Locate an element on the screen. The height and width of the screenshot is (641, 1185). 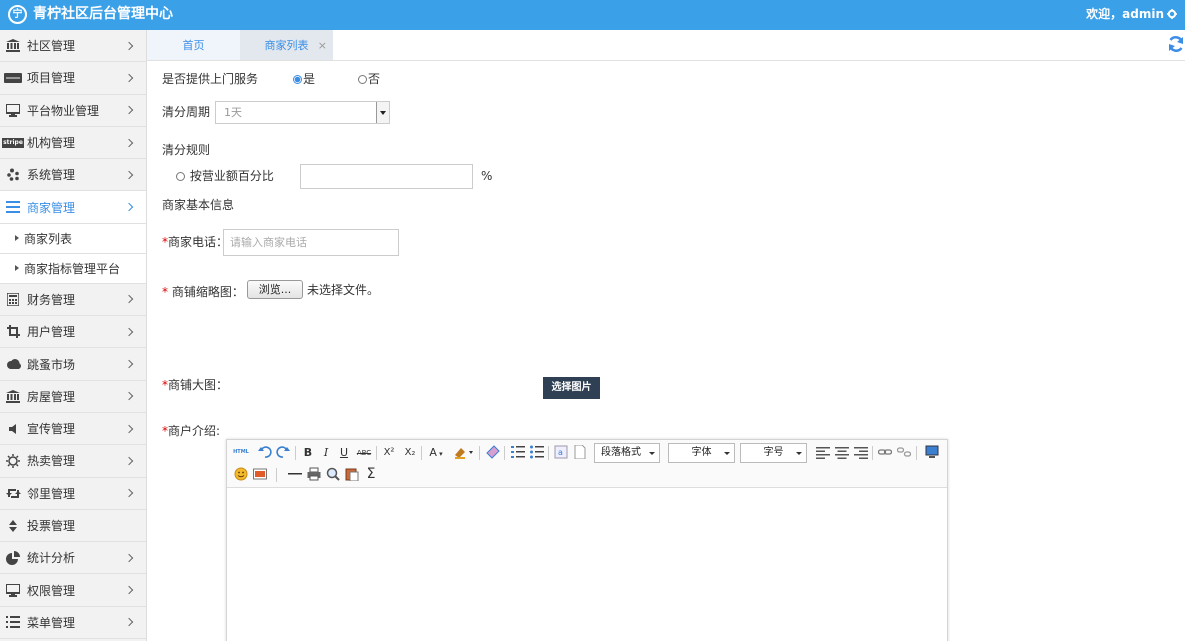
horizontal-rule-icon is located at coordinates (295, 474).